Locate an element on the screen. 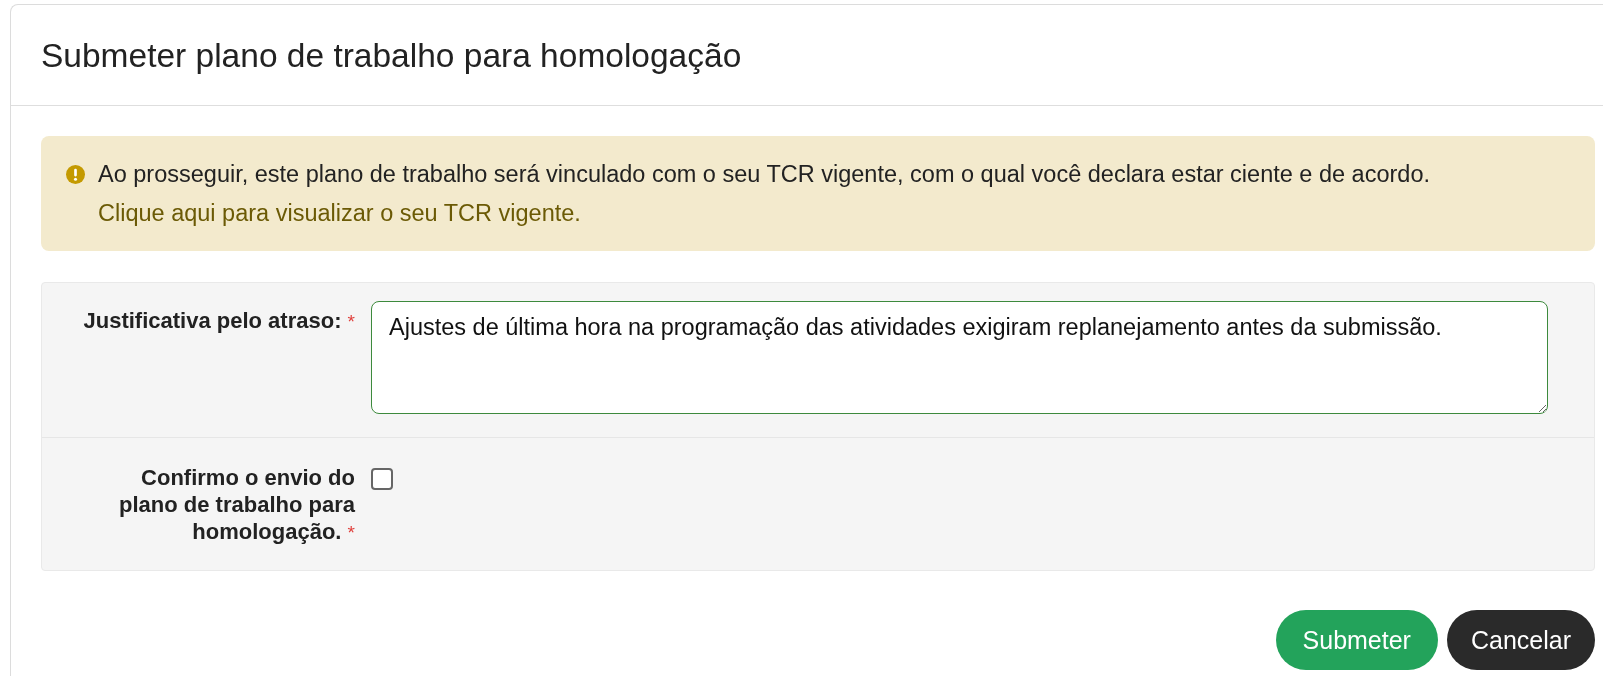 The image size is (1603, 676). field-label: Confirmo o envio do plano de trabalho para homologação. * is located at coordinates (236, 505).